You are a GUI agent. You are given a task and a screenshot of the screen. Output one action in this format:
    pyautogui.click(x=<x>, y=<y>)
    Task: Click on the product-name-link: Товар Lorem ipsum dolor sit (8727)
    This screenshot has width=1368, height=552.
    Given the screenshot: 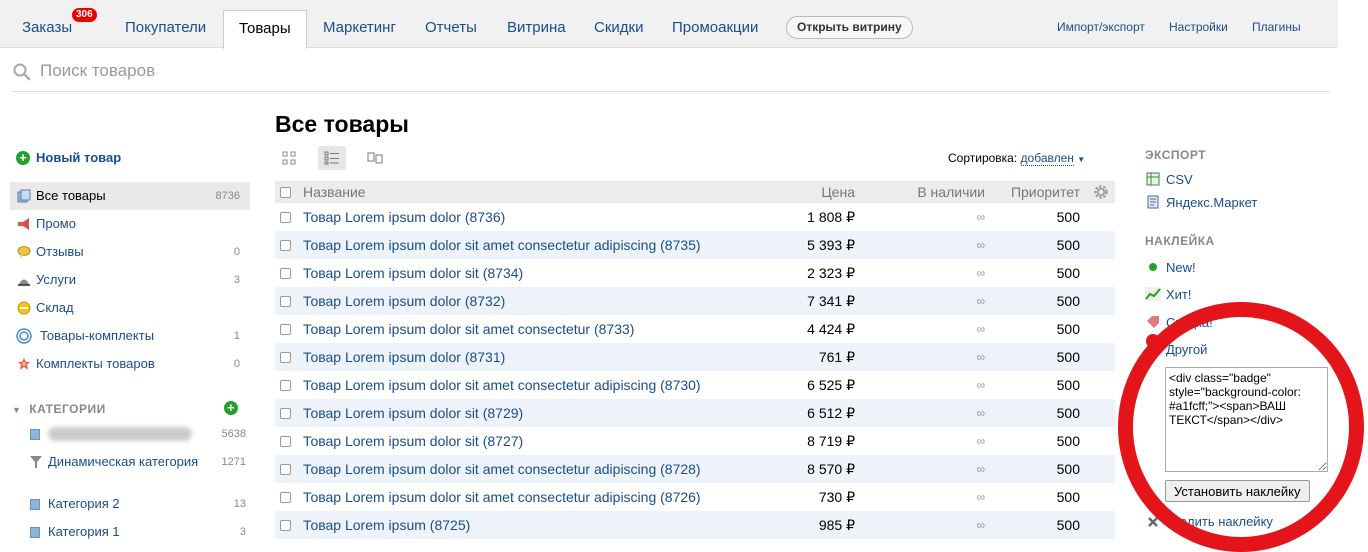 What is the action you would take?
    pyautogui.click(x=413, y=441)
    